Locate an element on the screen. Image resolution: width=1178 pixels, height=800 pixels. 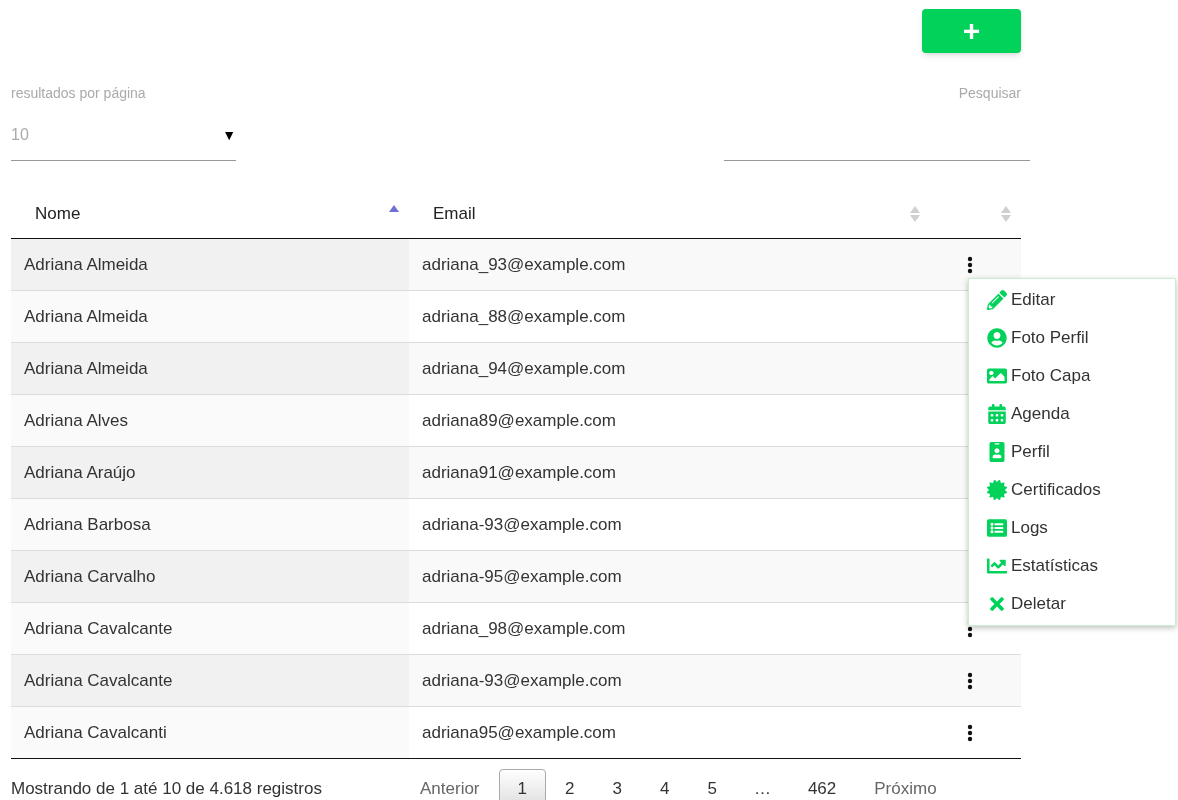
table-cell: Adriana Barbosa is located at coordinates (210, 524).